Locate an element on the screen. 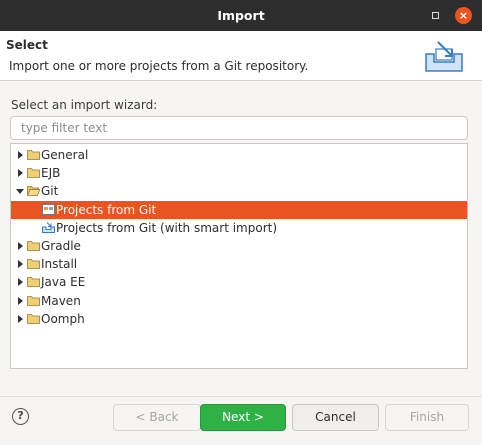 The image size is (482, 445). help-icon: ? is located at coordinates (20, 416).